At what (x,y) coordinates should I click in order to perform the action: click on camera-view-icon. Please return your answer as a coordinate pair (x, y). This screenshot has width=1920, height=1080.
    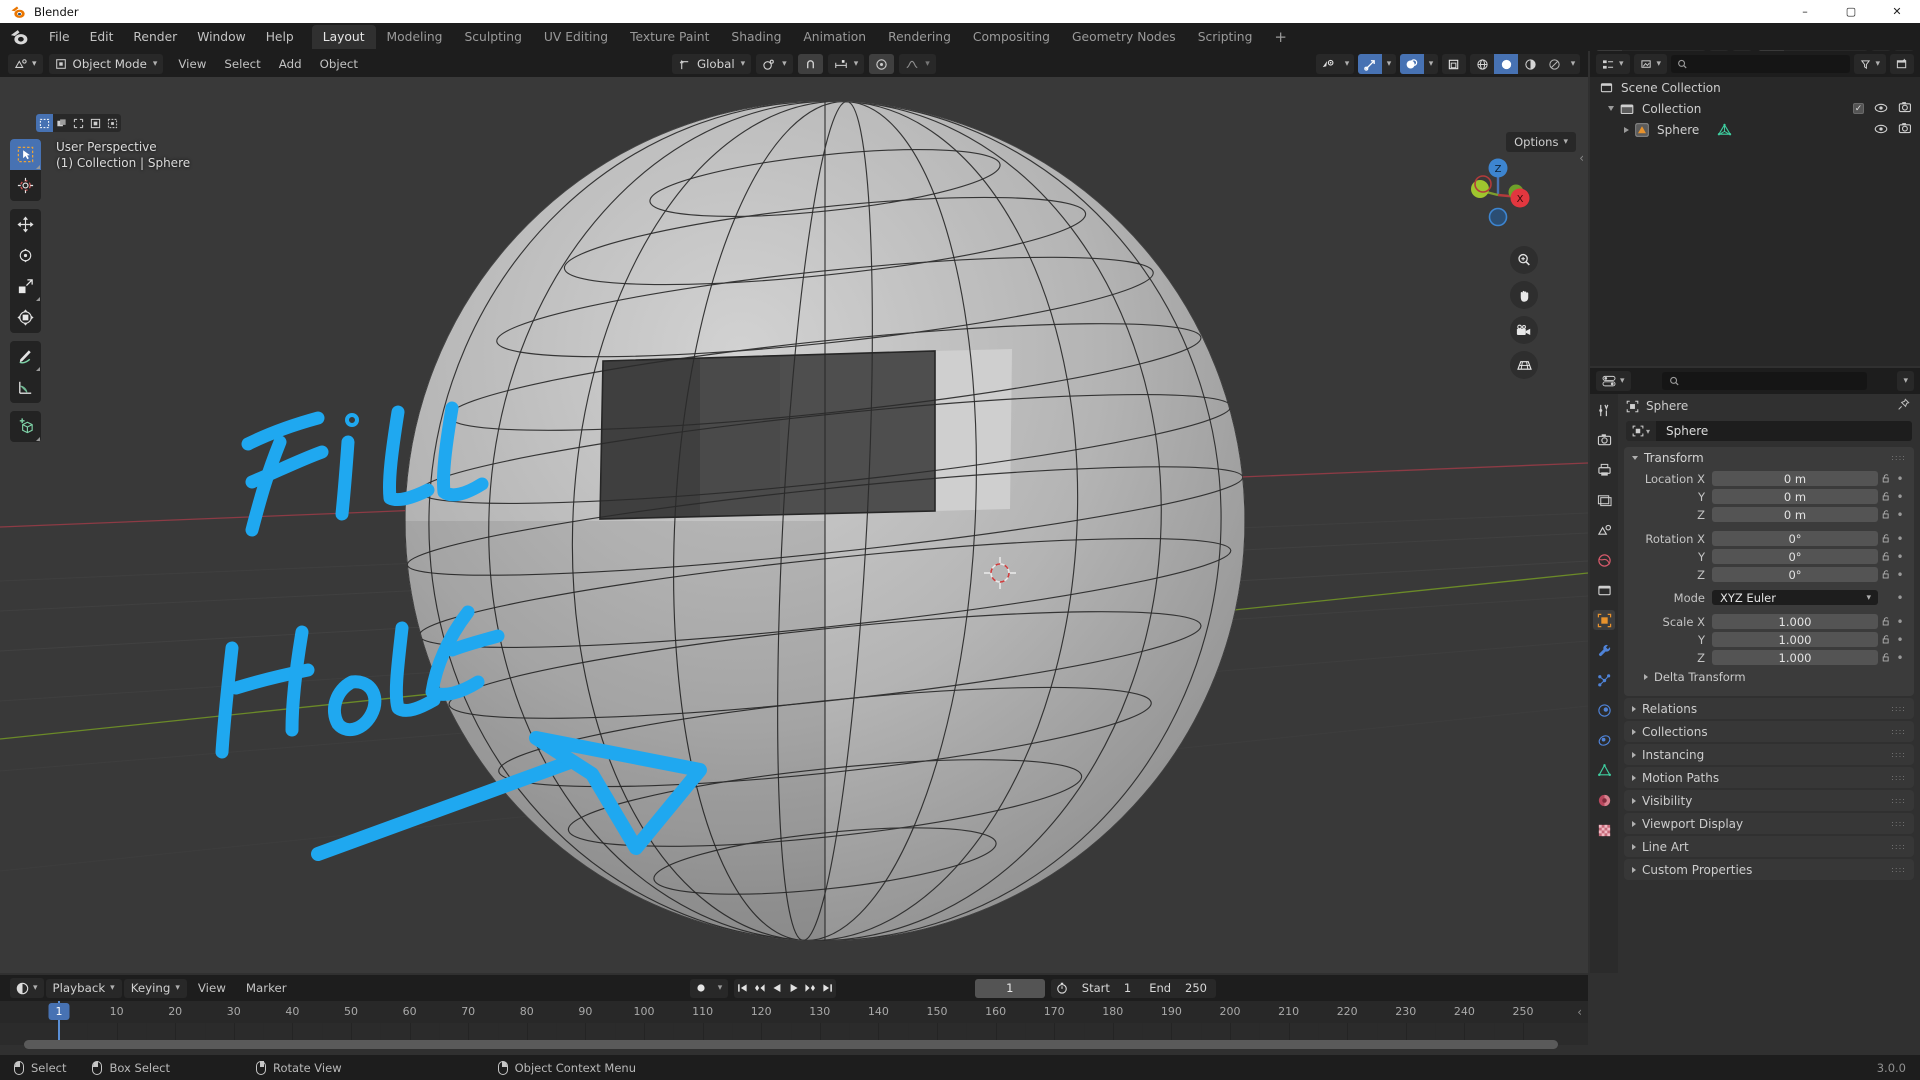
    Looking at the image, I should click on (1524, 330).